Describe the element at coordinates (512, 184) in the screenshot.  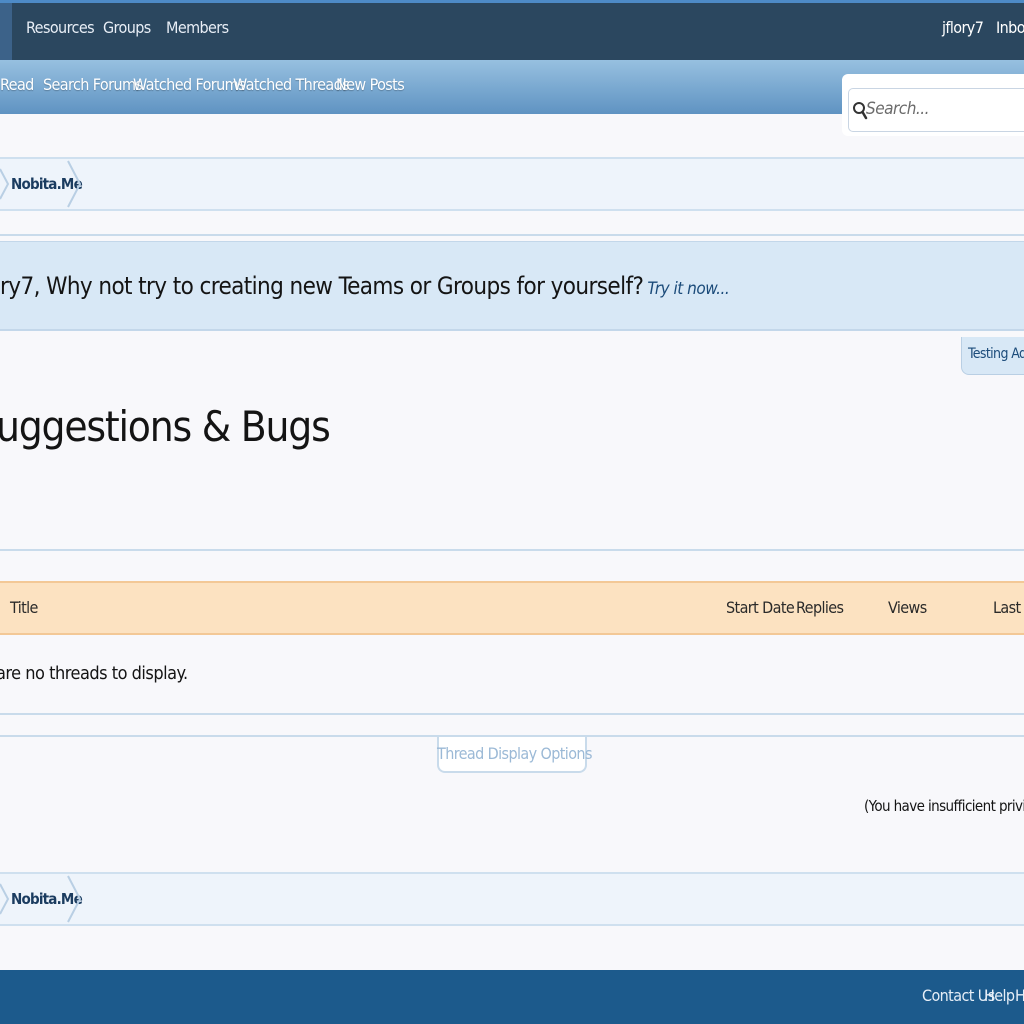
I see `breadcrumb-top` at that location.